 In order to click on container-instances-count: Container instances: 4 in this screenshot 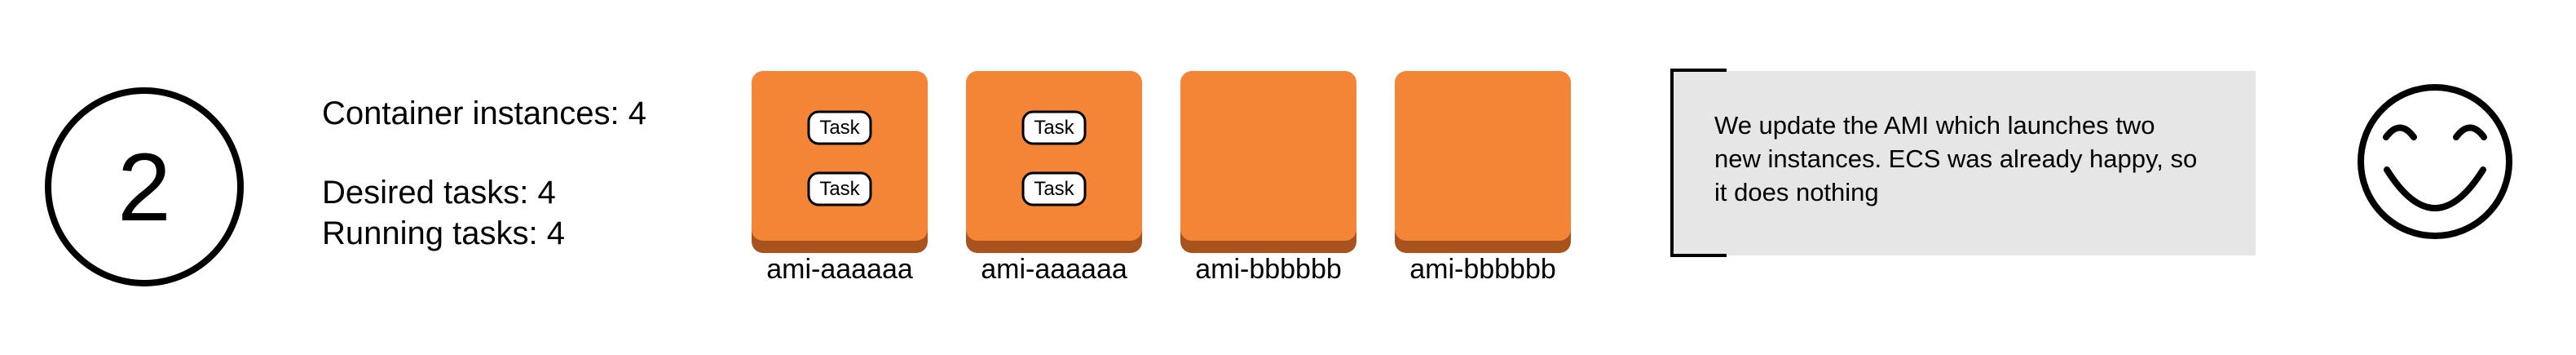, I will do `click(484, 113)`.